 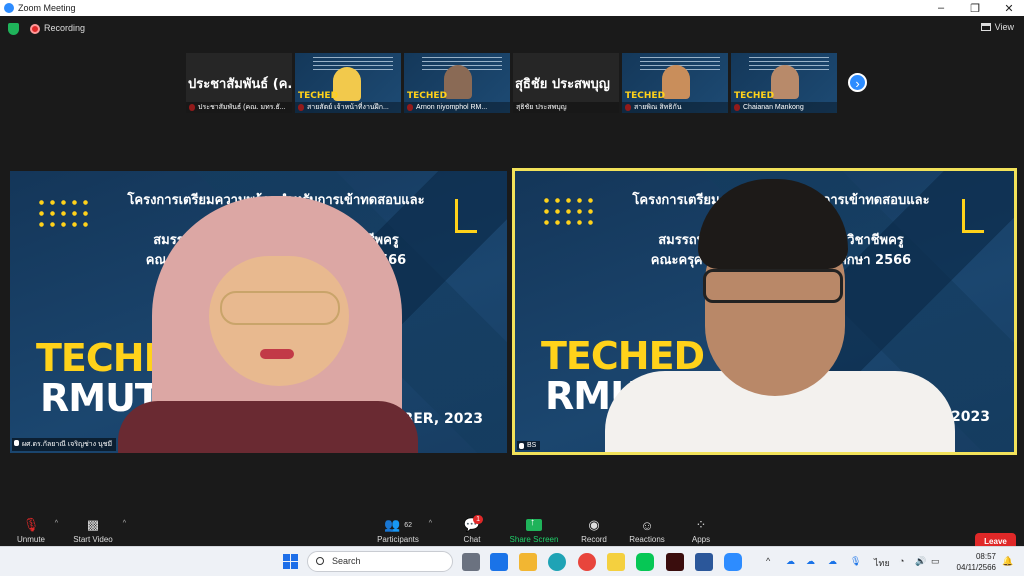 What do you see at coordinates (398, 524) in the screenshot?
I see `participants-icon: 👥 62` at bounding box center [398, 524].